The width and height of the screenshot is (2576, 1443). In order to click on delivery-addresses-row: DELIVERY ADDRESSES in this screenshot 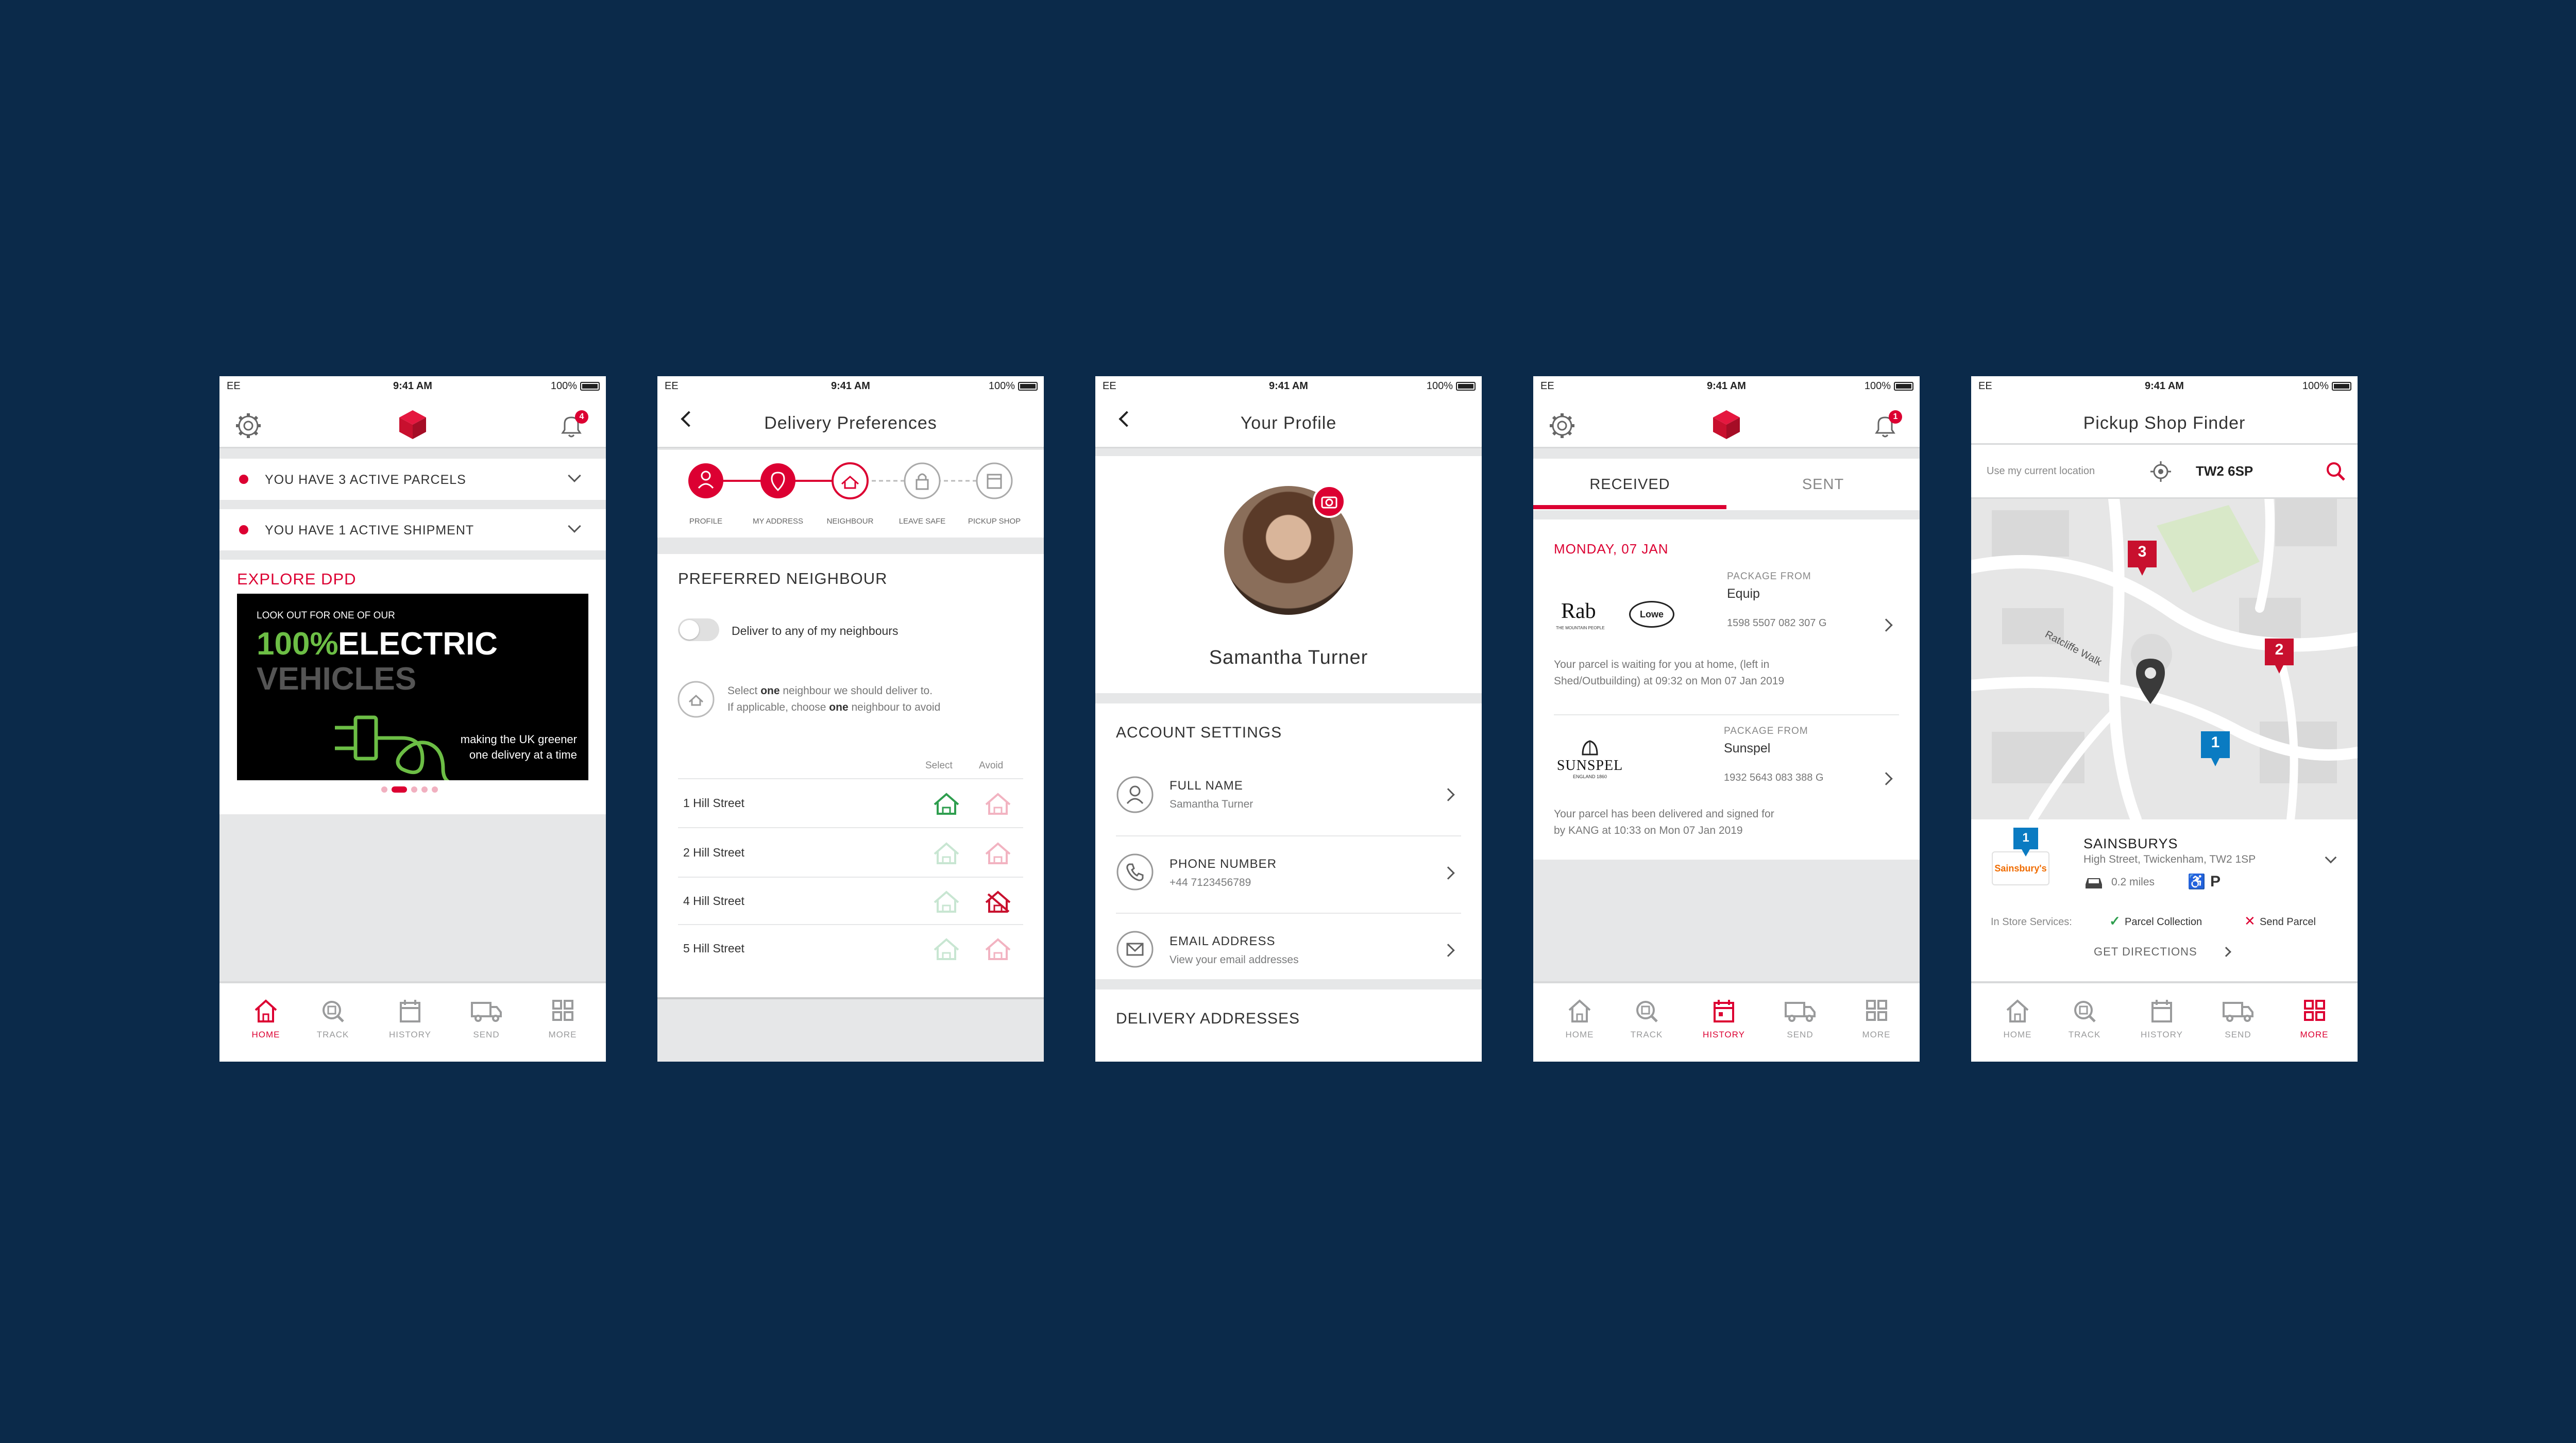, I will do `click(1288, 1025)`.